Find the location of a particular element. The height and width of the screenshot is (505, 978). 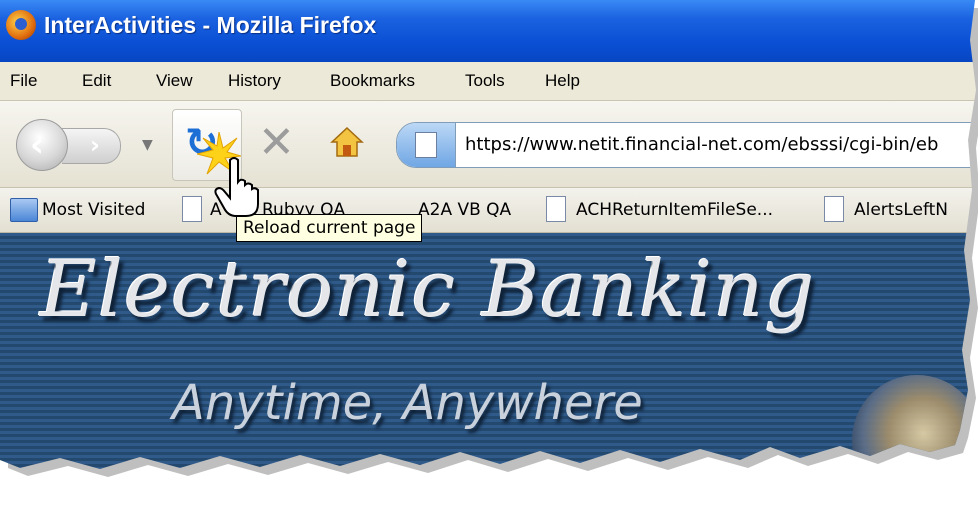

site-identity-icon is located at coordinates (426, 145).